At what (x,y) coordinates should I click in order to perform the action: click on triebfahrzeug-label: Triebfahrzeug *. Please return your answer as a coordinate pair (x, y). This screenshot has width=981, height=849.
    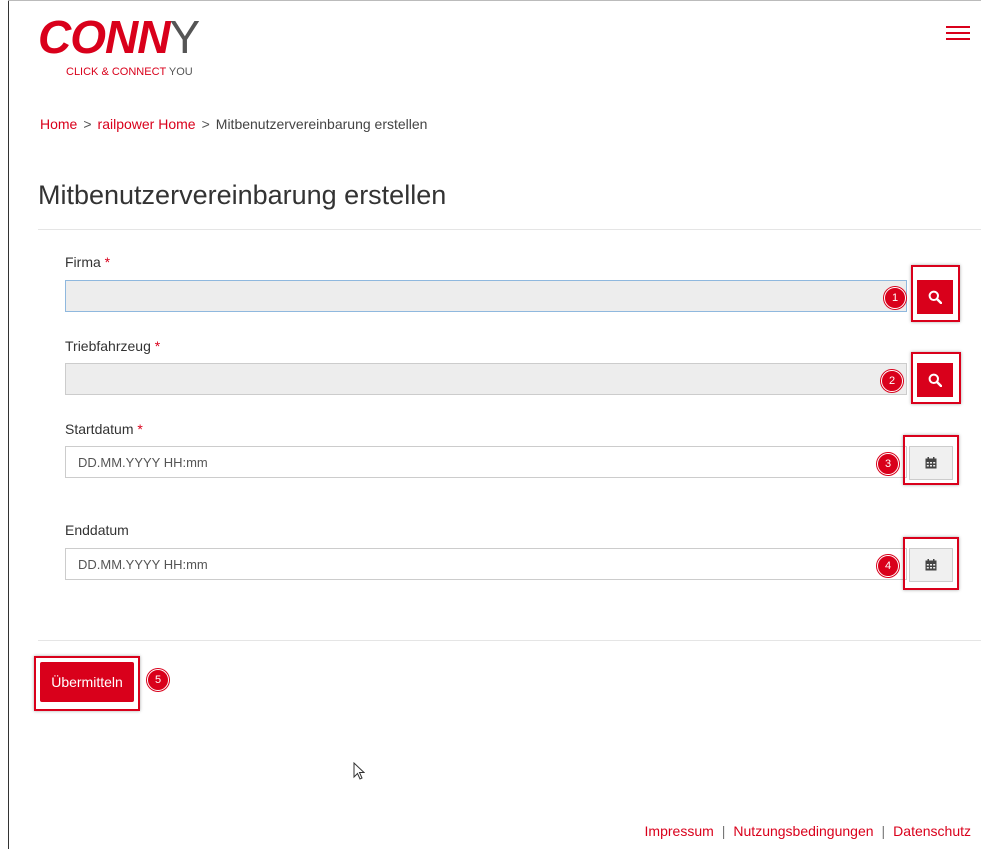
    Looking at the image, I should click on (113, 346).